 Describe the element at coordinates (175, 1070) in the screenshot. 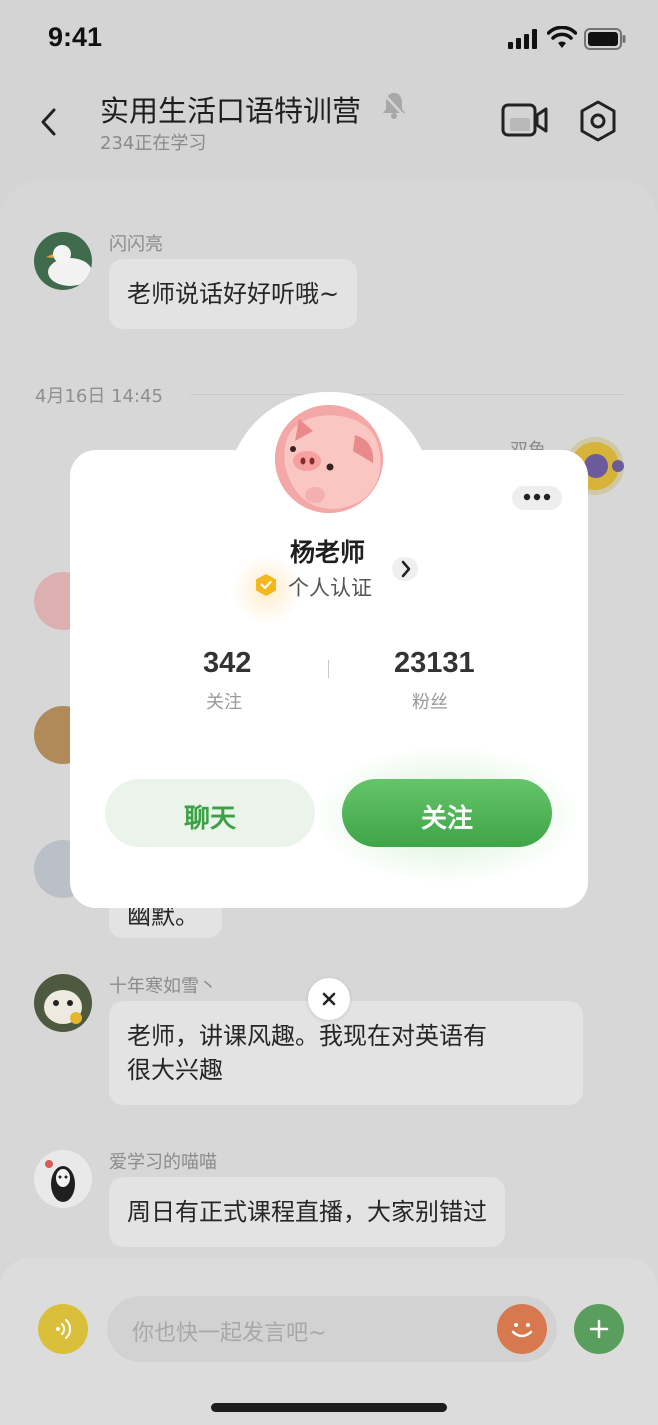

I see `bubble-line: 很大兴趣` at that location.